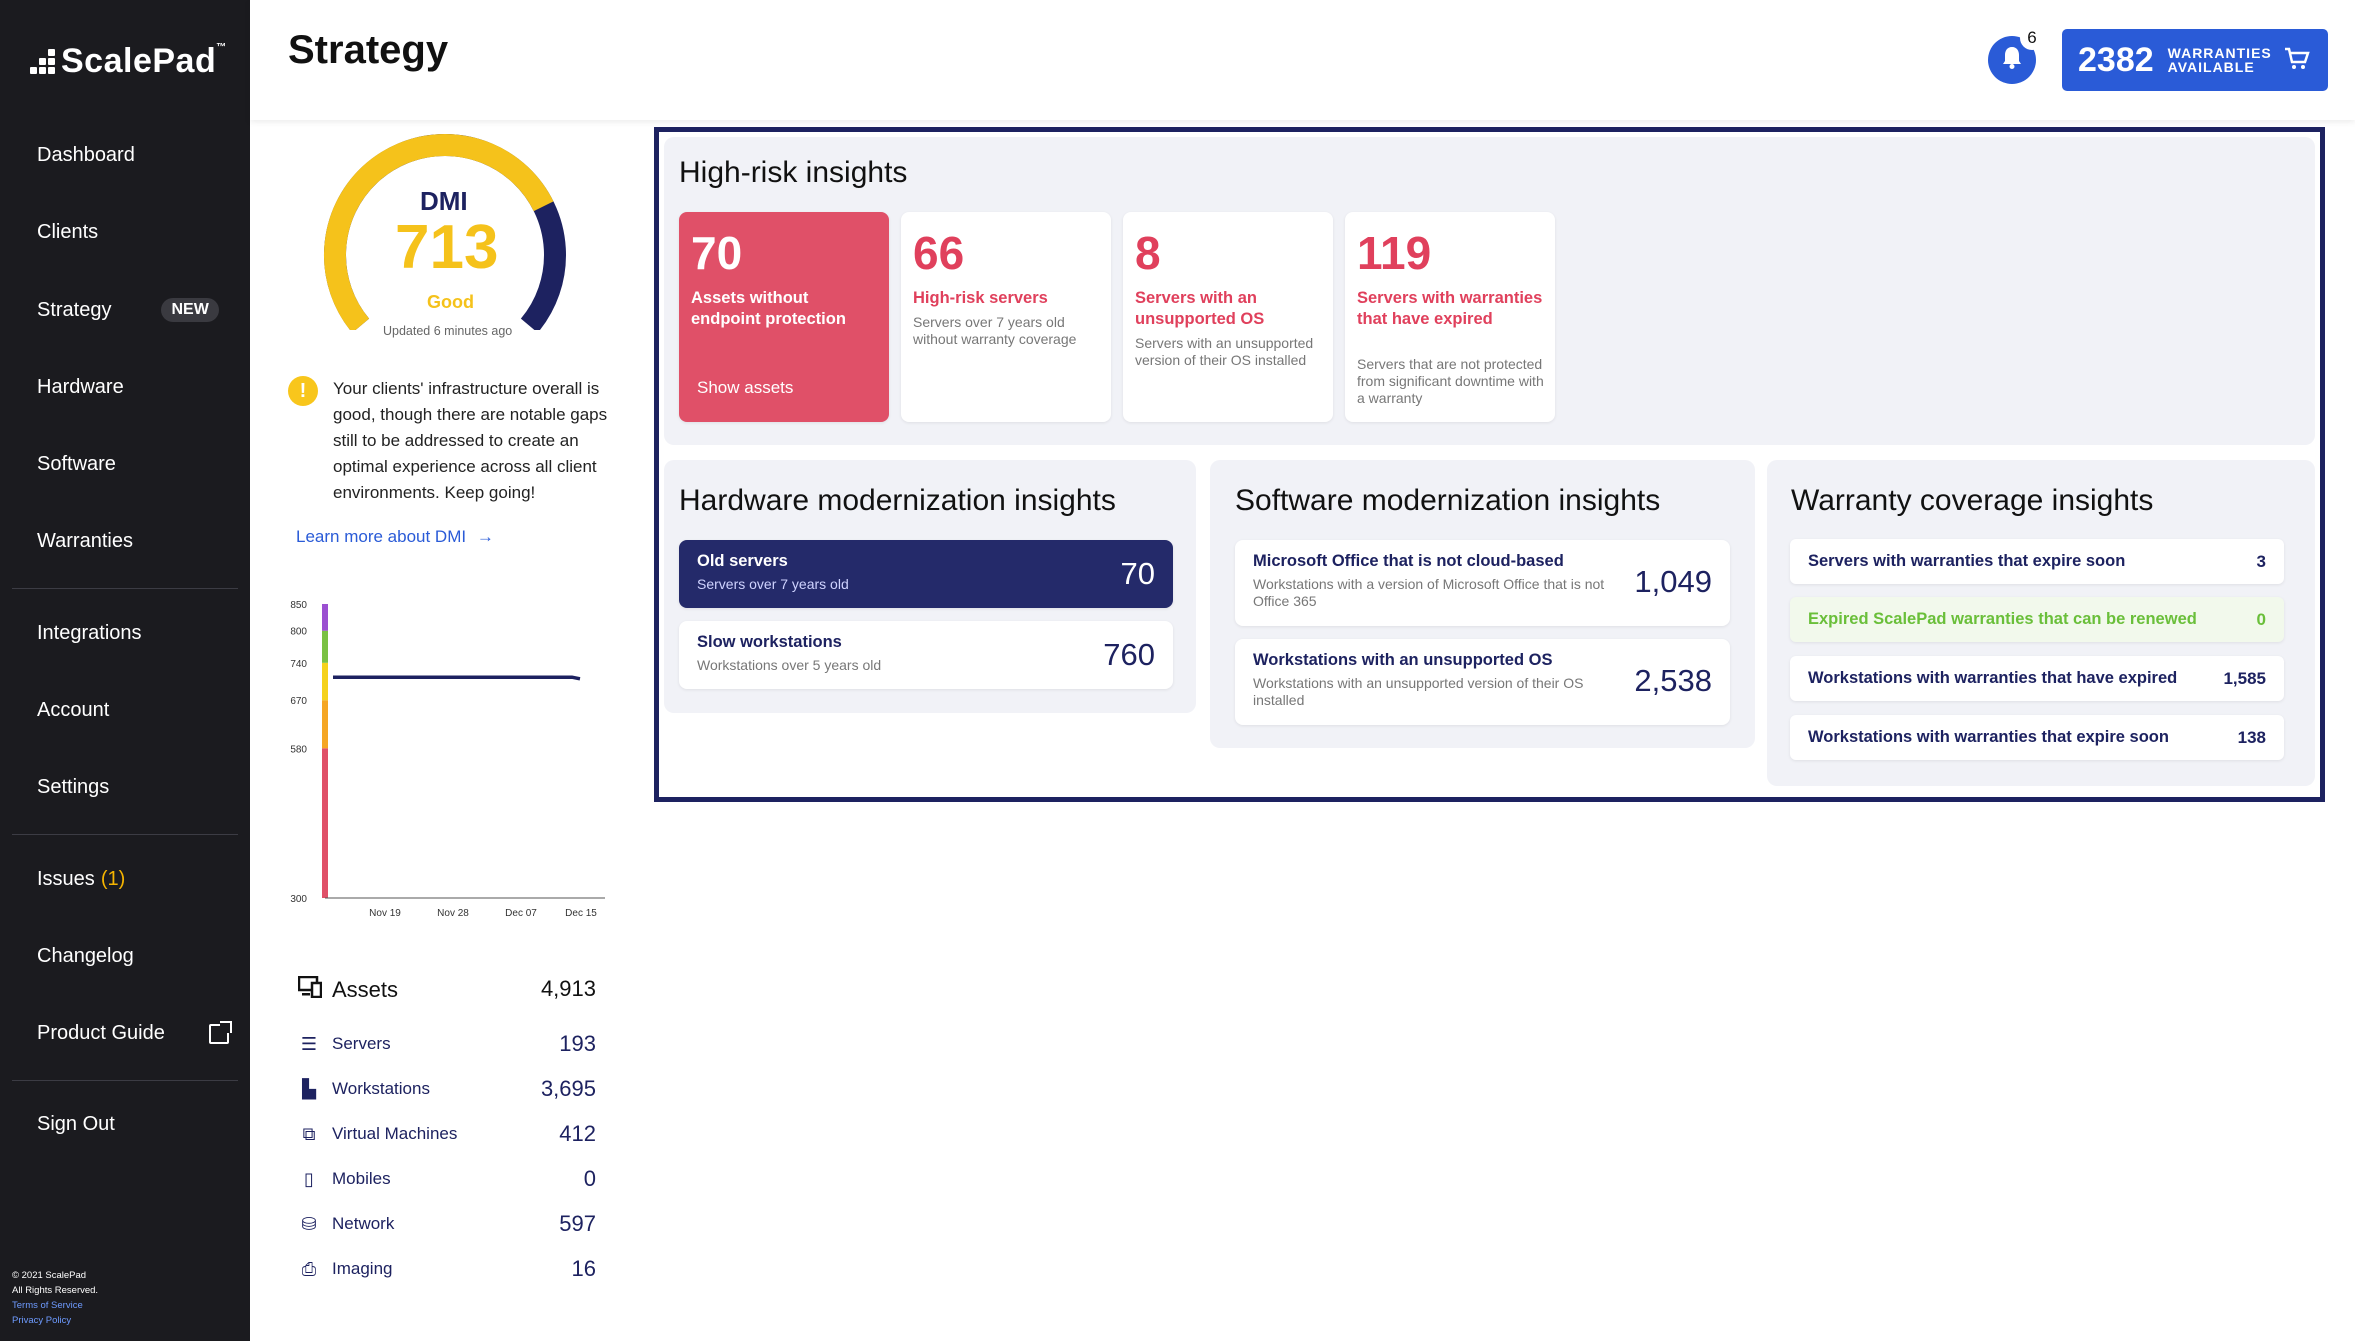 This screenshot has width=2355, height=1341. What do you see at coordinates (381, 536) in the screenshot?
I see `learn-more-label: Learn more about DMI` at bounding box center [381, 536].